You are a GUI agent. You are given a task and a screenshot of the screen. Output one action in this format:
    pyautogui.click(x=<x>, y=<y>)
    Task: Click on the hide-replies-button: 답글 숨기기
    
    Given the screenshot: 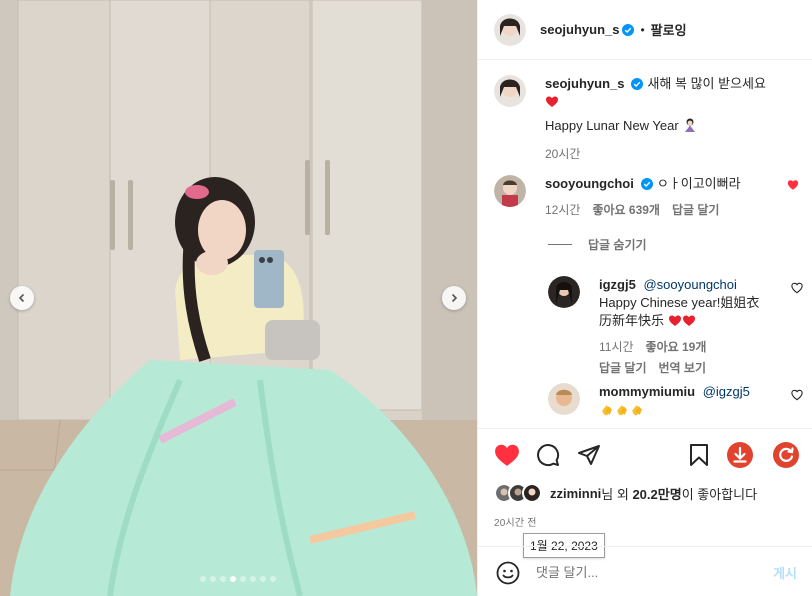 What is the action you would take?
    pyautogui.click(x=597, y=244)
    